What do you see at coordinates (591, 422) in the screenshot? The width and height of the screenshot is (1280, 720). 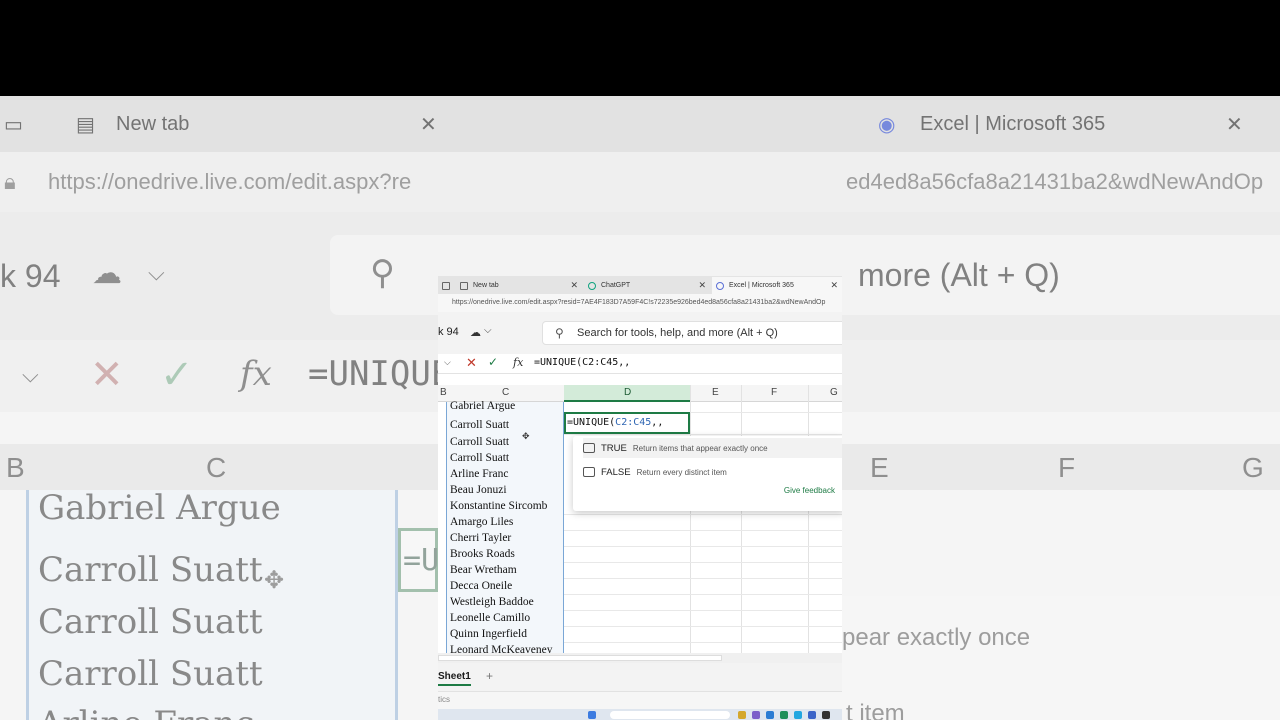 I see `formula-prefix: =UNIQUE(` at bounding box center [591, 422].